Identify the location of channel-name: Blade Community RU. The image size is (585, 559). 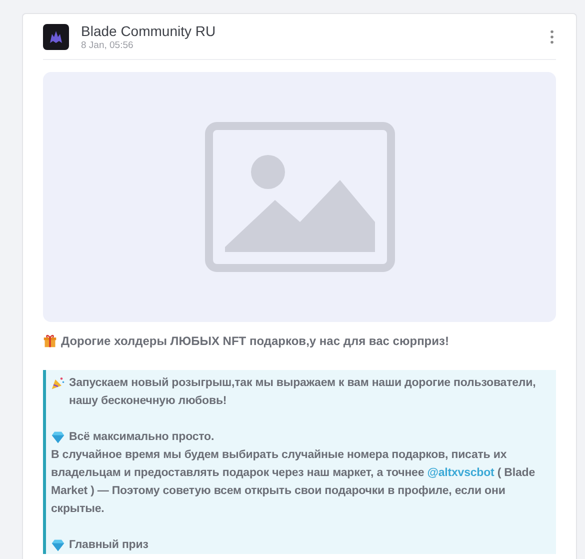
(315, 31).